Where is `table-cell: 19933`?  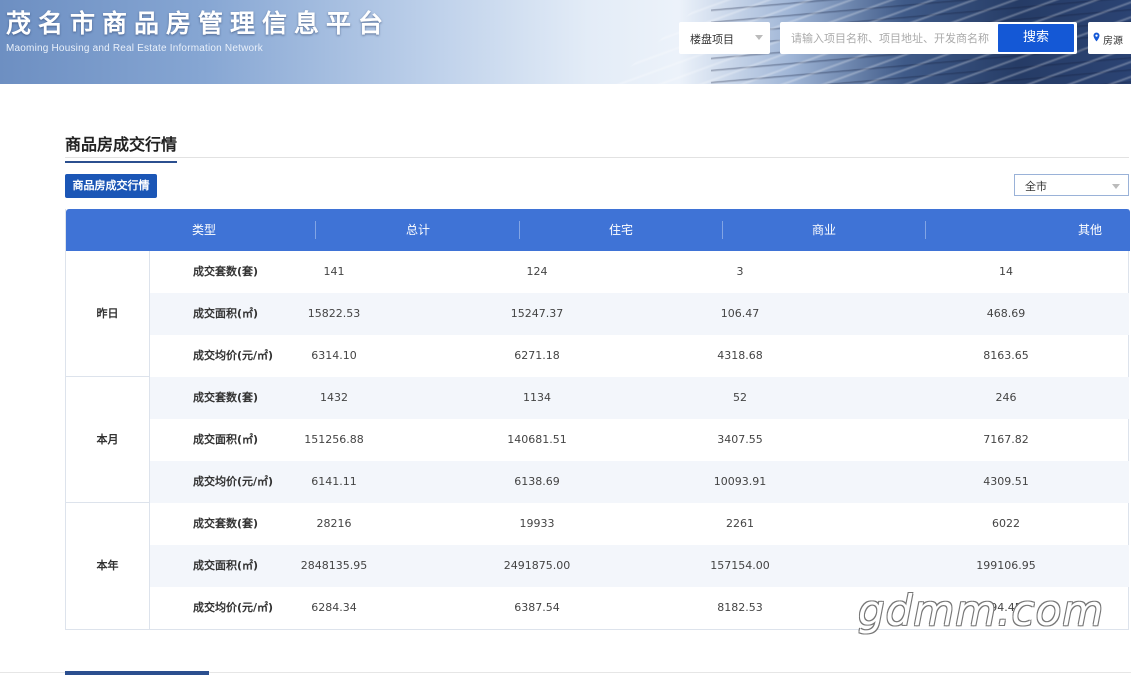 table-cell: 19933 is located at coordinates (537, 523).